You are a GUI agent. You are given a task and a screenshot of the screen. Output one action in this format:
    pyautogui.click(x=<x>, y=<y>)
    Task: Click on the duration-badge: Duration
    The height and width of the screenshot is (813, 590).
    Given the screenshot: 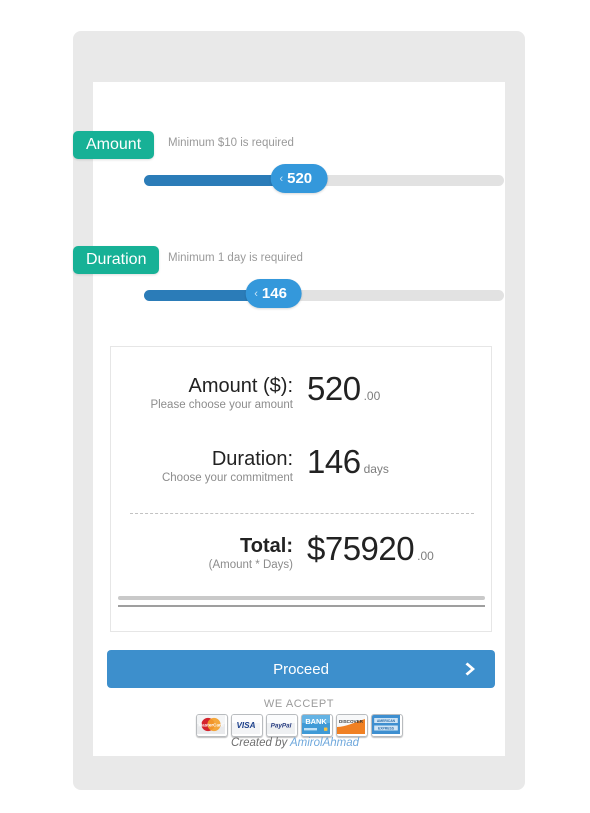 What is the action you would take?
    pyautogui.click(x=116, y=260)
    